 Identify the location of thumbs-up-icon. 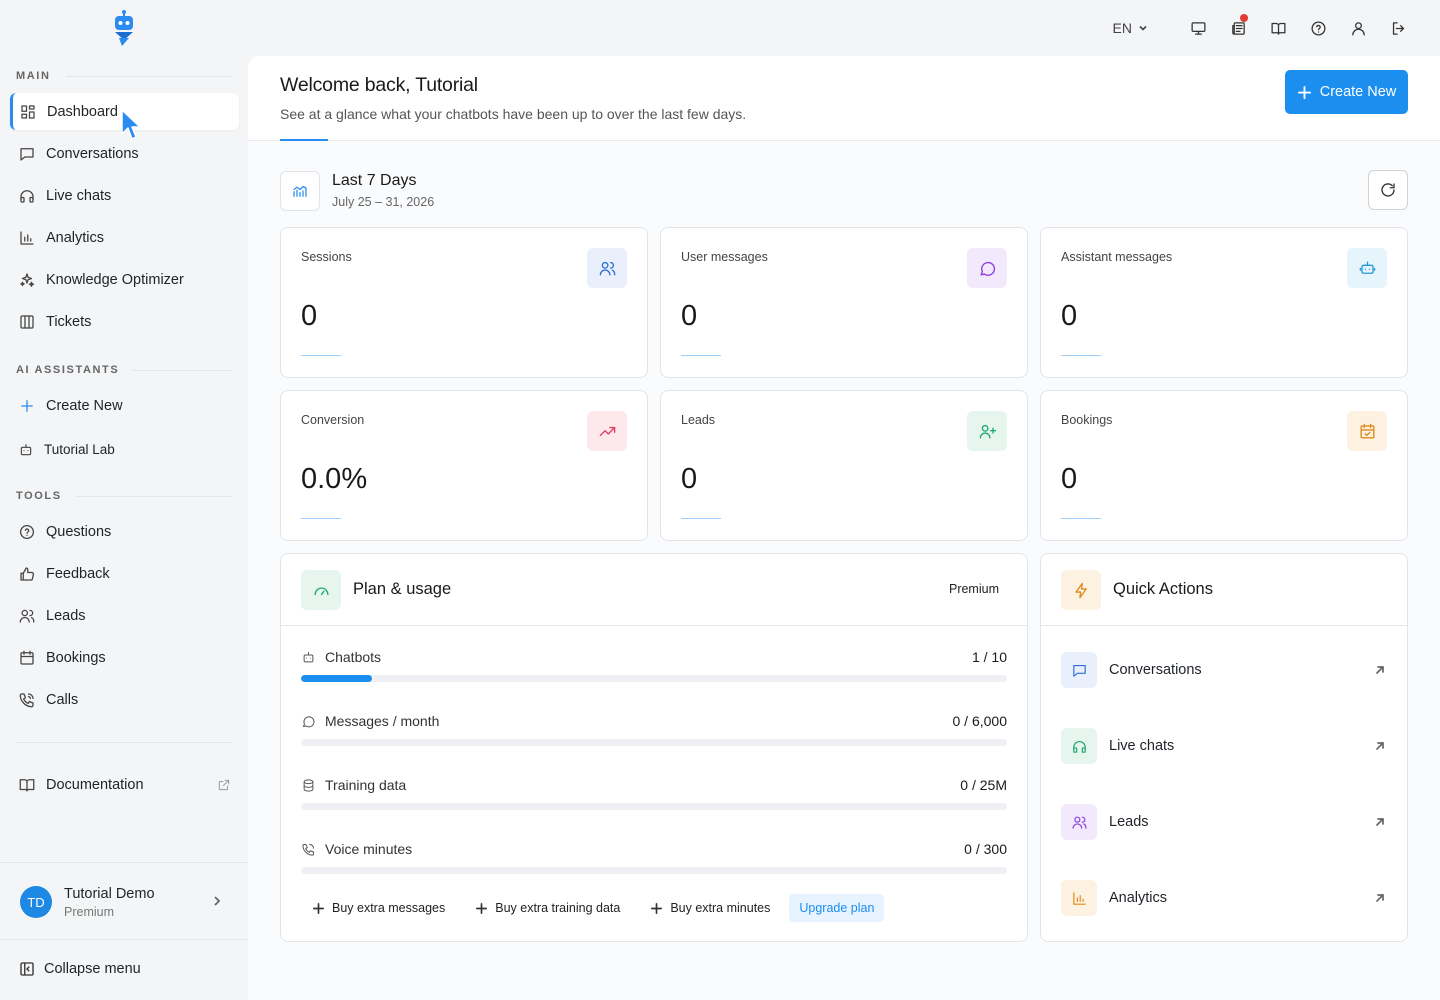
(27, 573).